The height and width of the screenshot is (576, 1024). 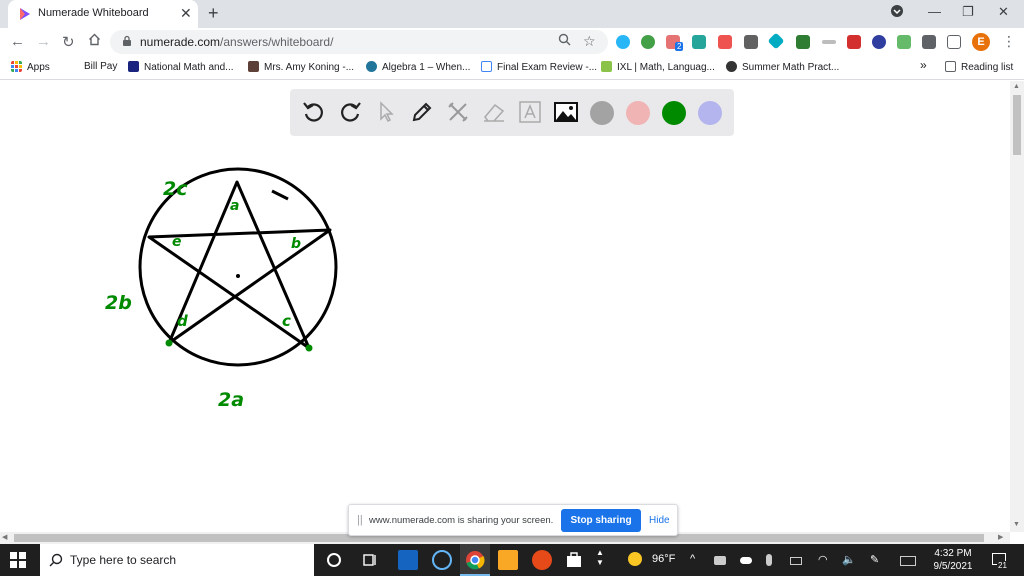 What do you see at coordinates (589, 41) in the screenshot?
I see `bookmark-star-icon: ☆` at bounding box center [589, 41].